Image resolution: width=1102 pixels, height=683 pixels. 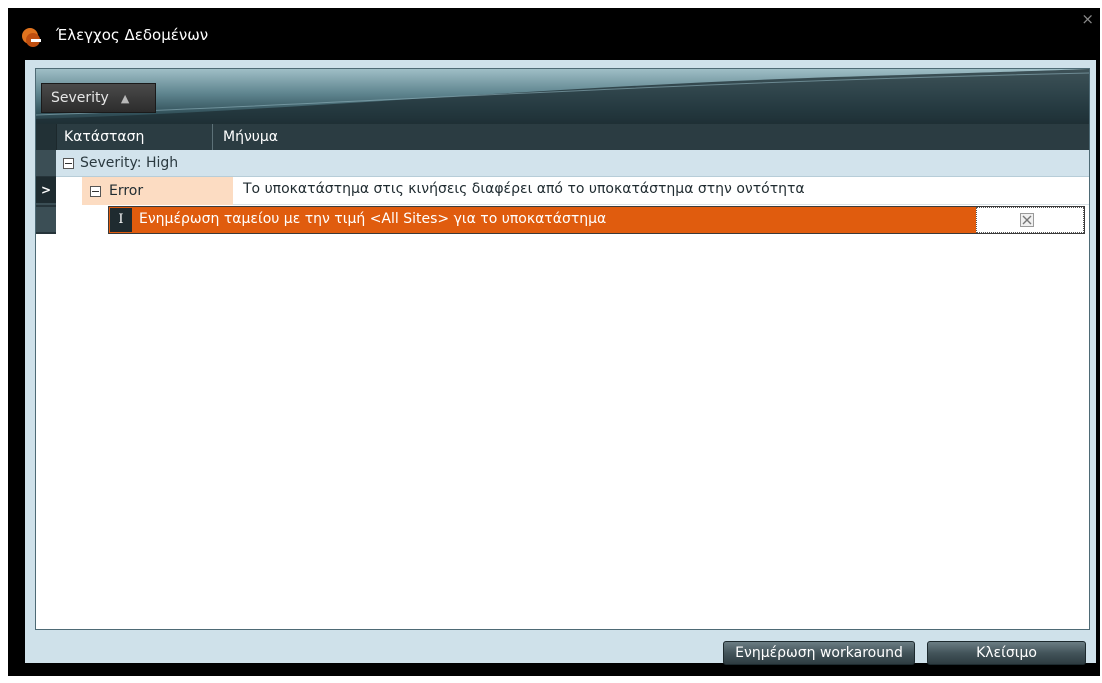 I want to click on status-label: Error, so click(x=126, y=191).